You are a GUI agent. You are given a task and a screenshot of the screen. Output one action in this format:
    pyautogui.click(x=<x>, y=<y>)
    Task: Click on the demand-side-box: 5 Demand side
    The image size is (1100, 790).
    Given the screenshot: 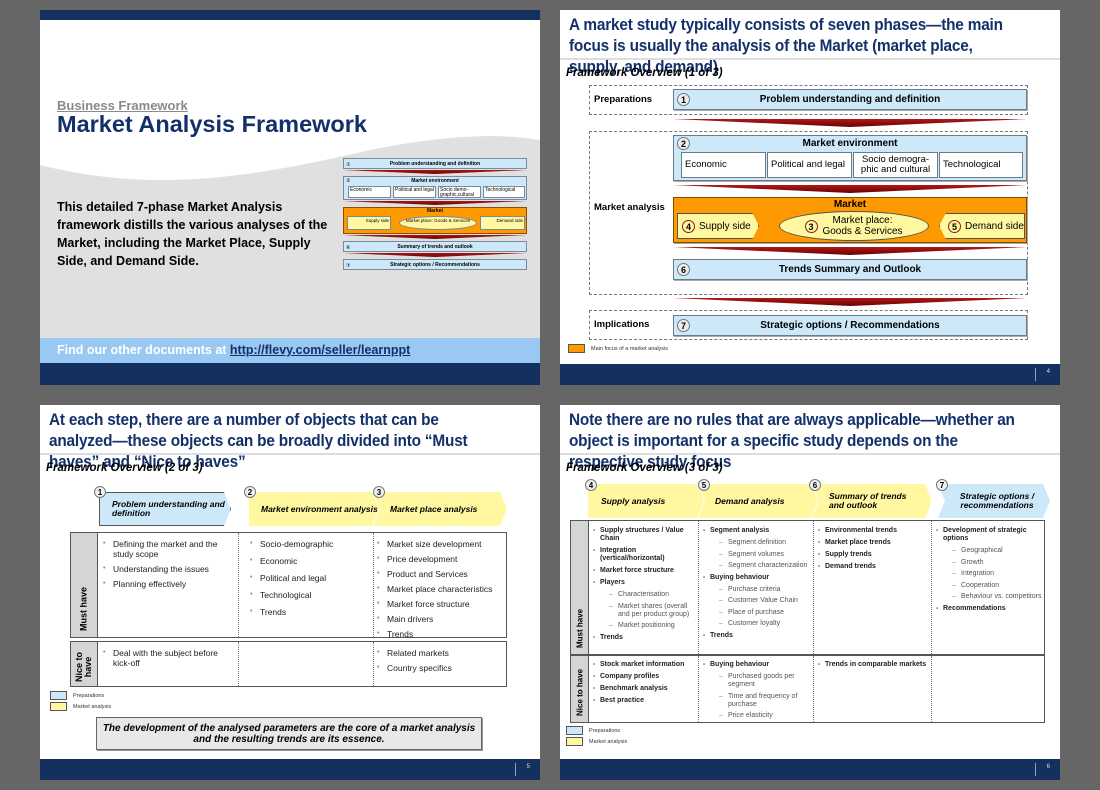 What is the action you would take?
    pyautogui.click(x=982, y=226)
    